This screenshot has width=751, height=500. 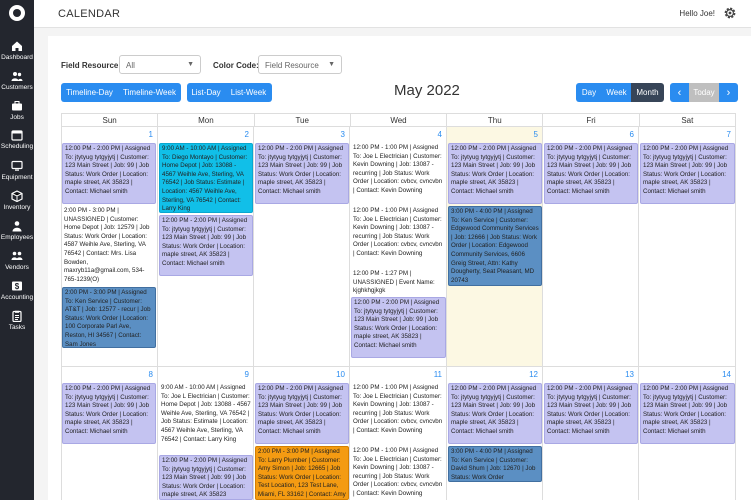 I want to click on month-view-button: Month, so click(x=647, y=92).